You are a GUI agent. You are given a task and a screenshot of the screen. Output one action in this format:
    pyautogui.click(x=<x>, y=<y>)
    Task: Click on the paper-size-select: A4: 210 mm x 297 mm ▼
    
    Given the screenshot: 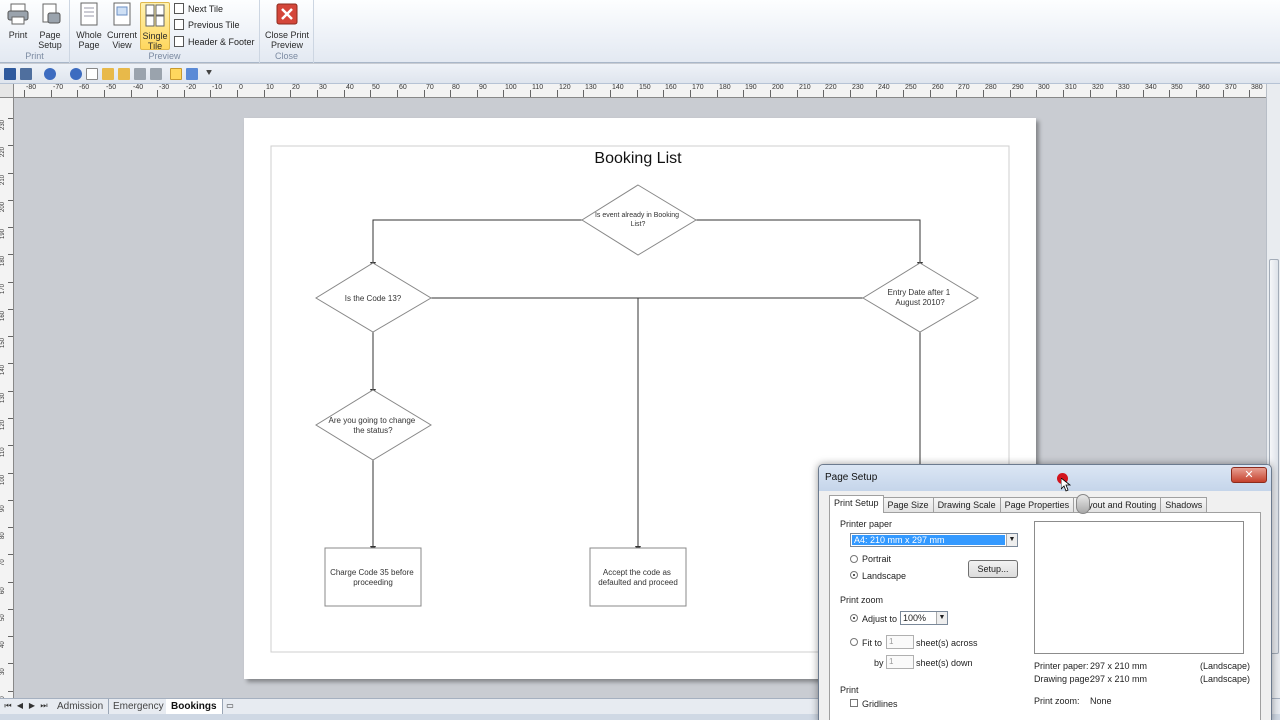 What is the action you would take?
    pyautogui.click(x=934, y=540)
    